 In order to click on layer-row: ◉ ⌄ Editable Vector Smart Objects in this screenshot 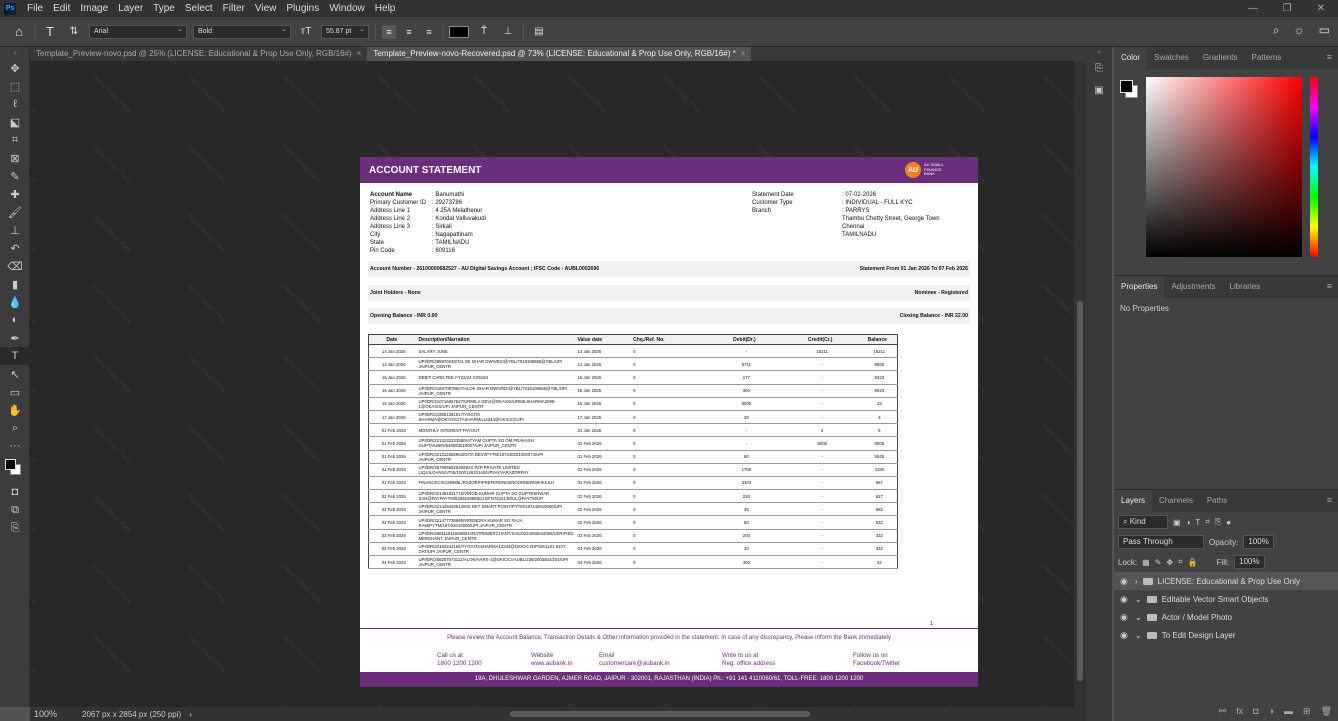, I will do `click(1226, 599)`.